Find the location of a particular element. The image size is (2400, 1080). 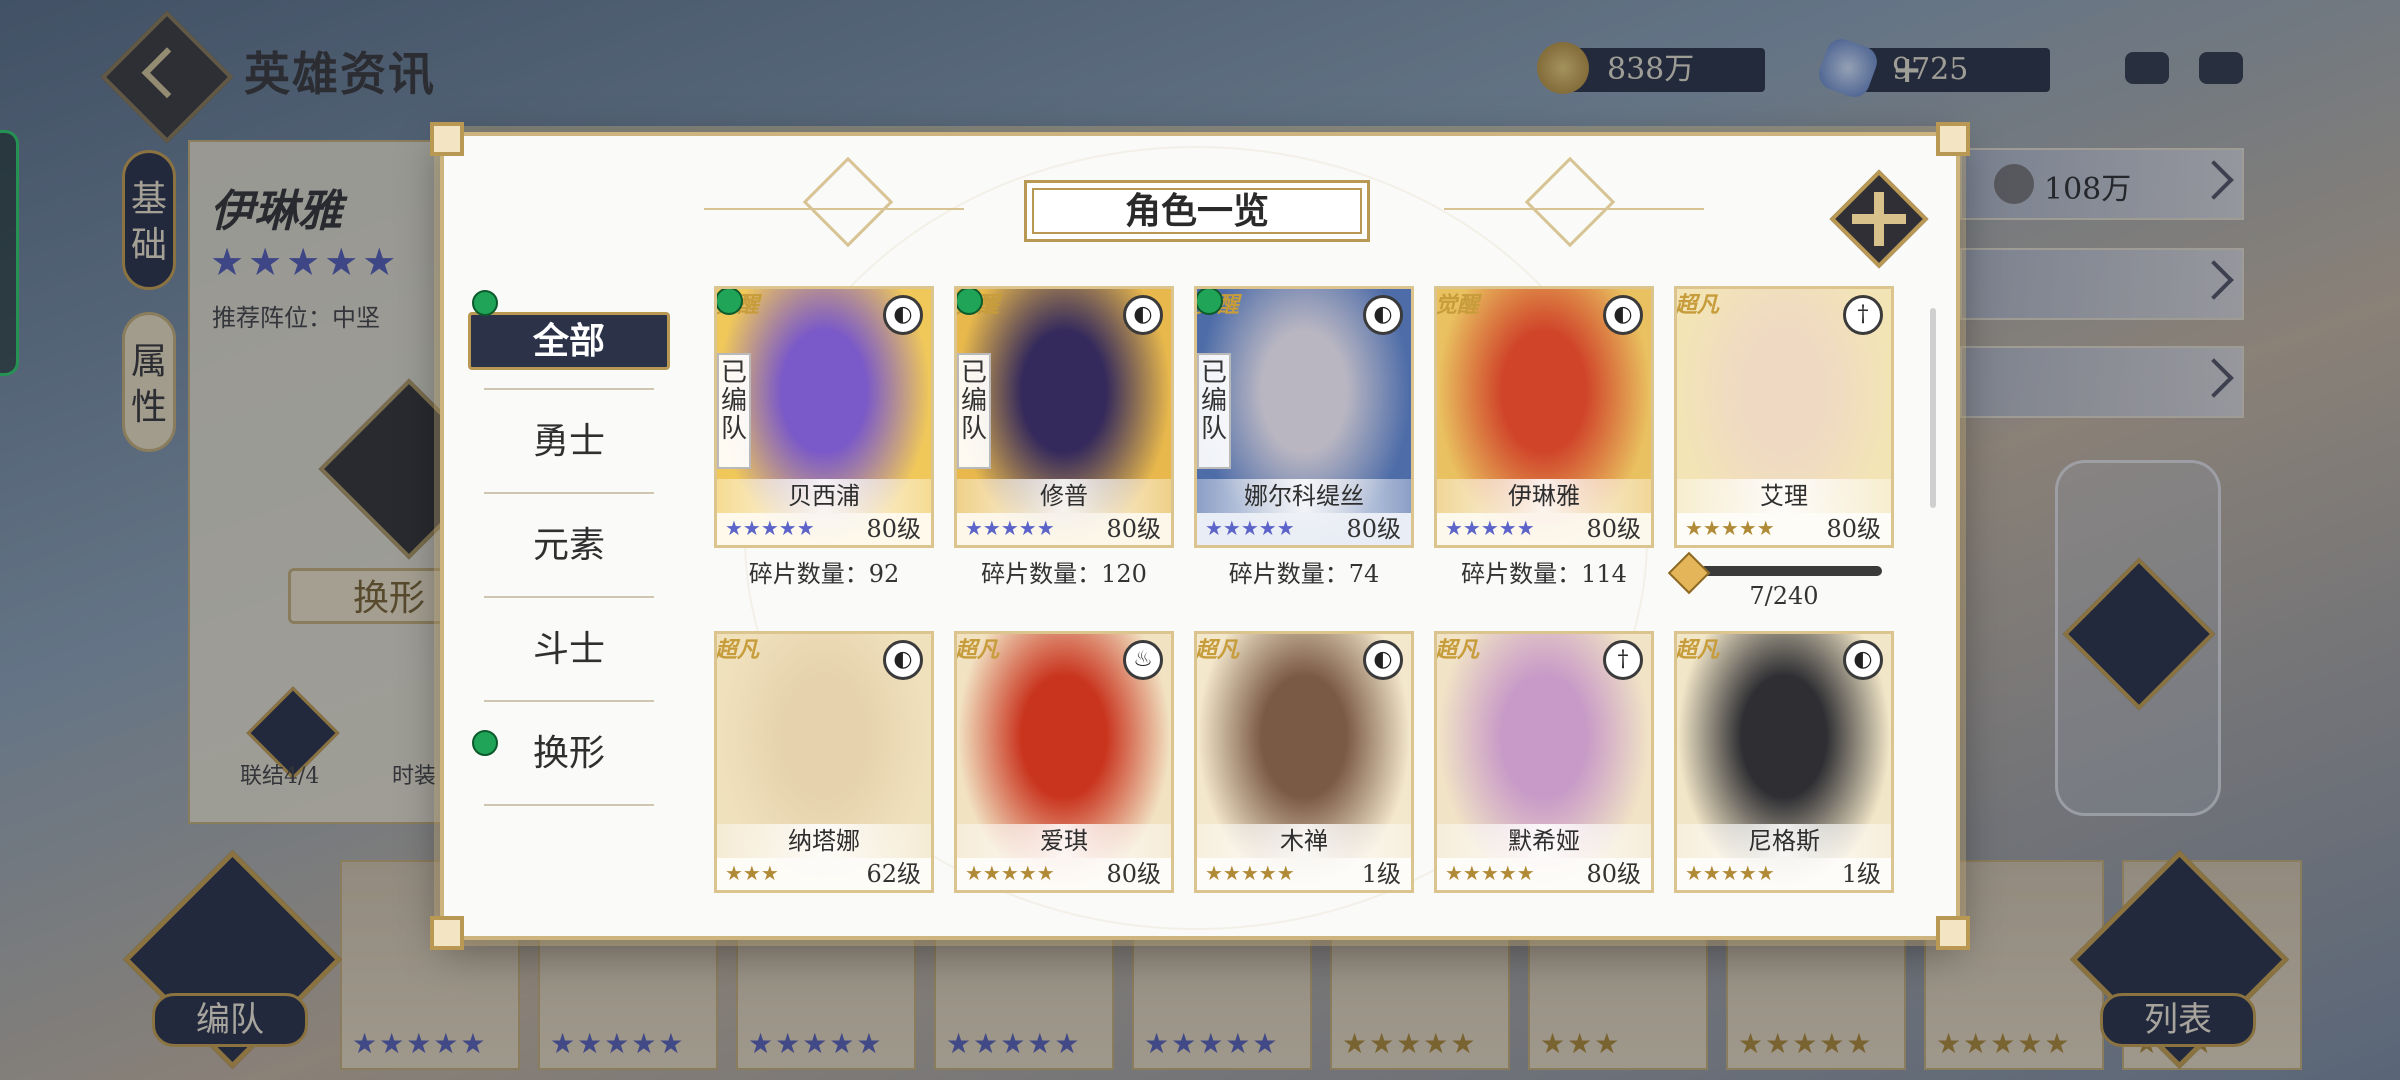

category-tabs: 全部勇士元素斗士换形 is located at coordinates (569, 546).